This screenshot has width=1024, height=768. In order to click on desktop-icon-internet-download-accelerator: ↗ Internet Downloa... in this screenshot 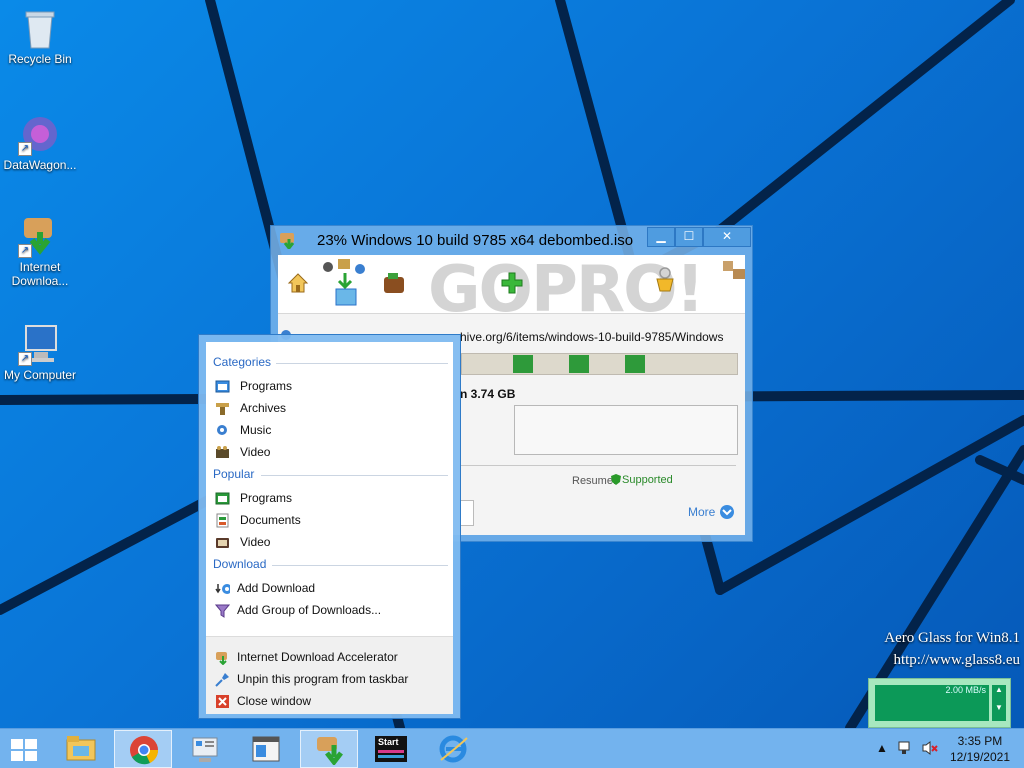, I will do `click(40, 251)`.